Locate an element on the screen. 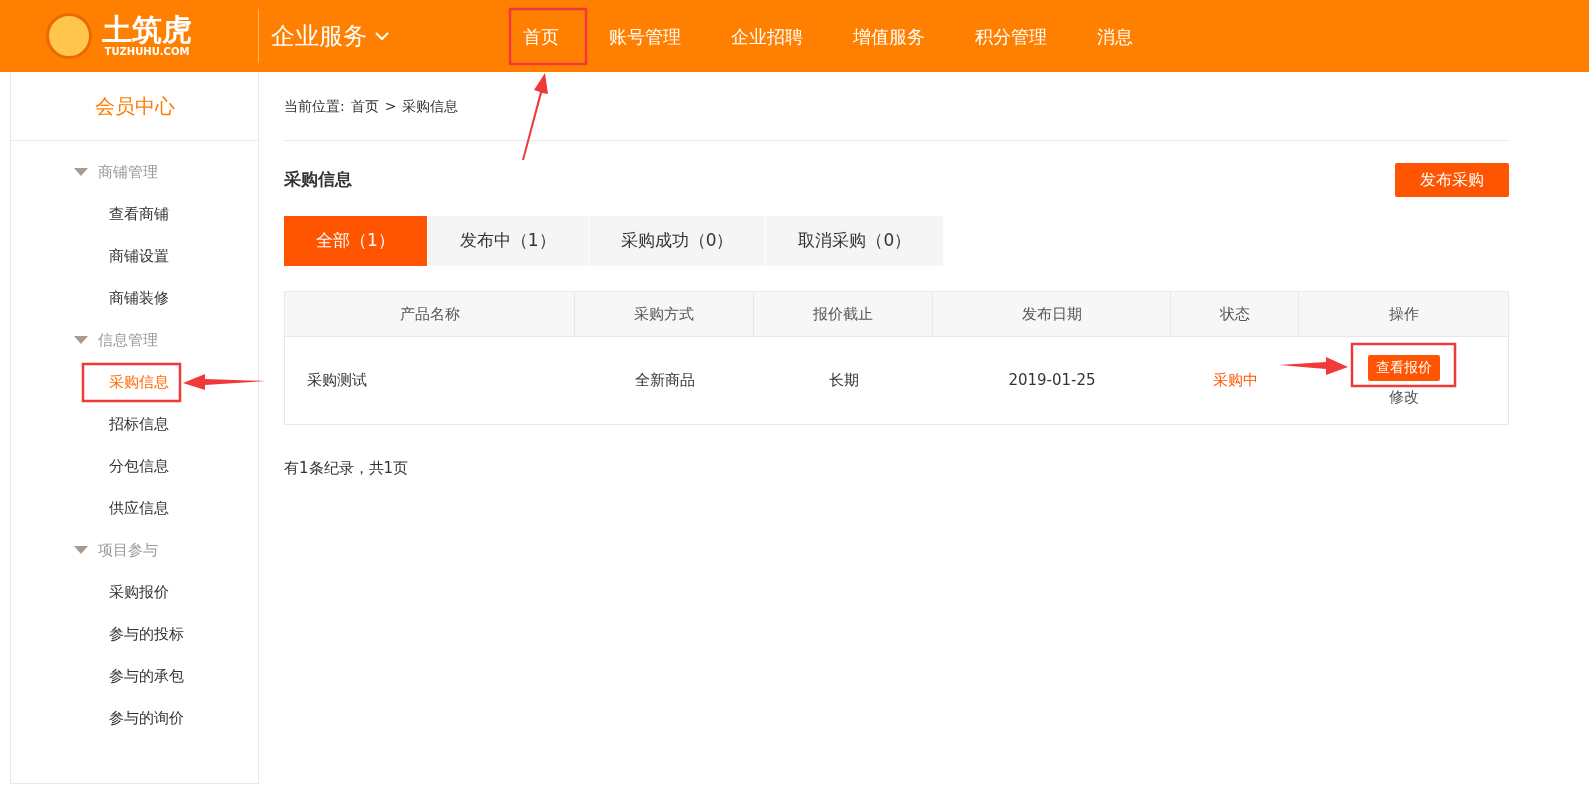  sidebar-item: 商铺装修 is located at coordinates (139, 298).